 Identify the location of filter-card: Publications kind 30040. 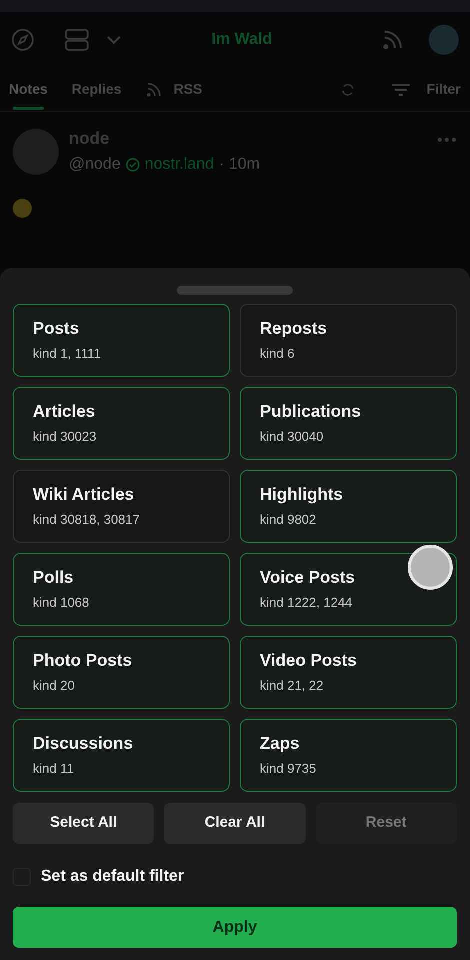
(348, 423).